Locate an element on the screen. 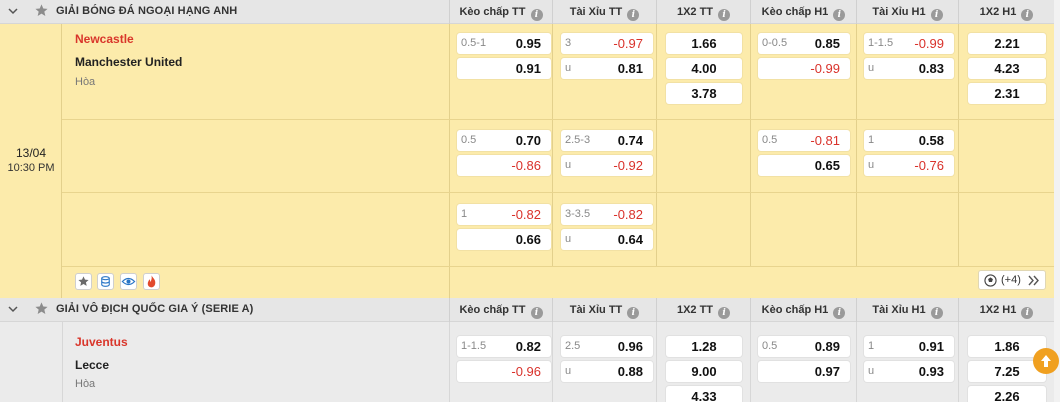 The width and height of the screenshot is (1060, 402). odds-value: 2.31 is located at coordinates (1007, 93).